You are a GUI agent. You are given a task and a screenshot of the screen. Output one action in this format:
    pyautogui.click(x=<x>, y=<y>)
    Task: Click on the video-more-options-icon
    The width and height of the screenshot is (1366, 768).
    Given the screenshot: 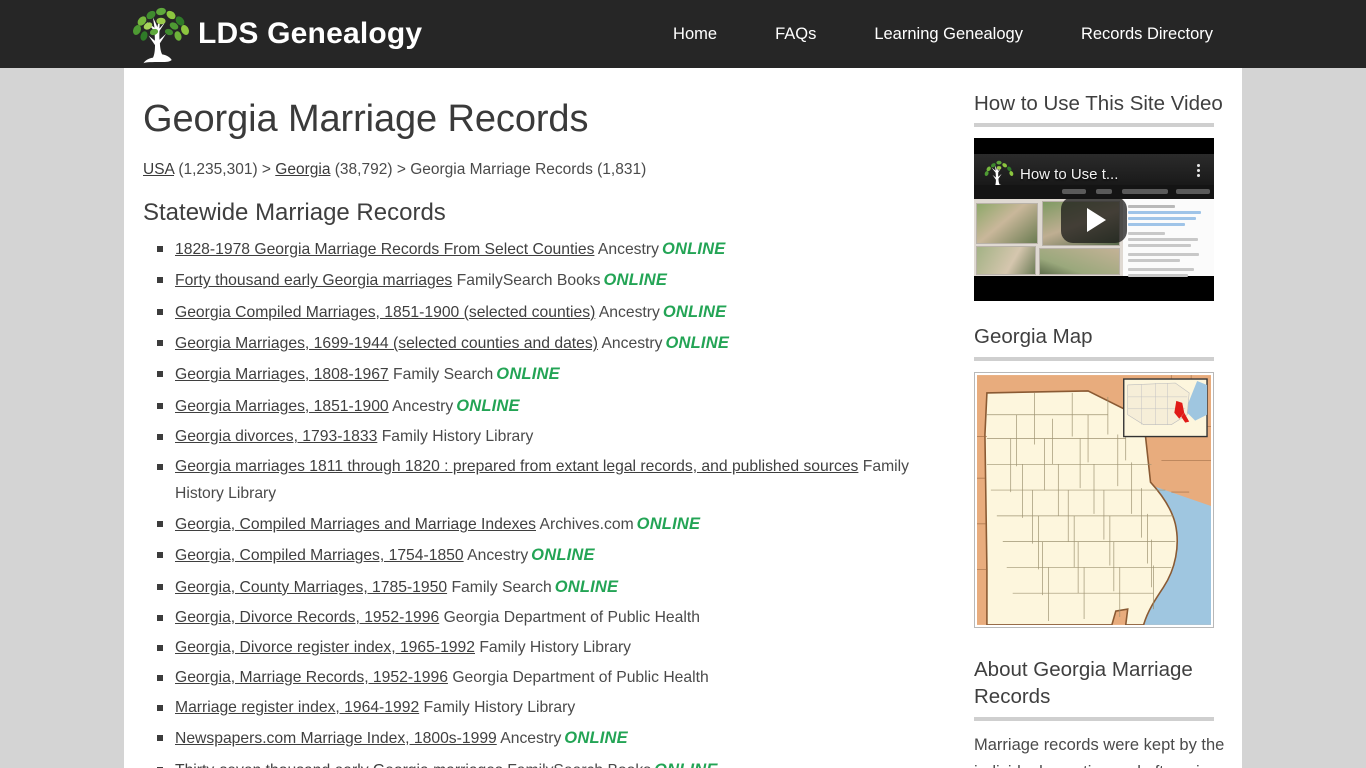 What is the action you would take?
    pyautogui.click(x=1198, y=171)
    